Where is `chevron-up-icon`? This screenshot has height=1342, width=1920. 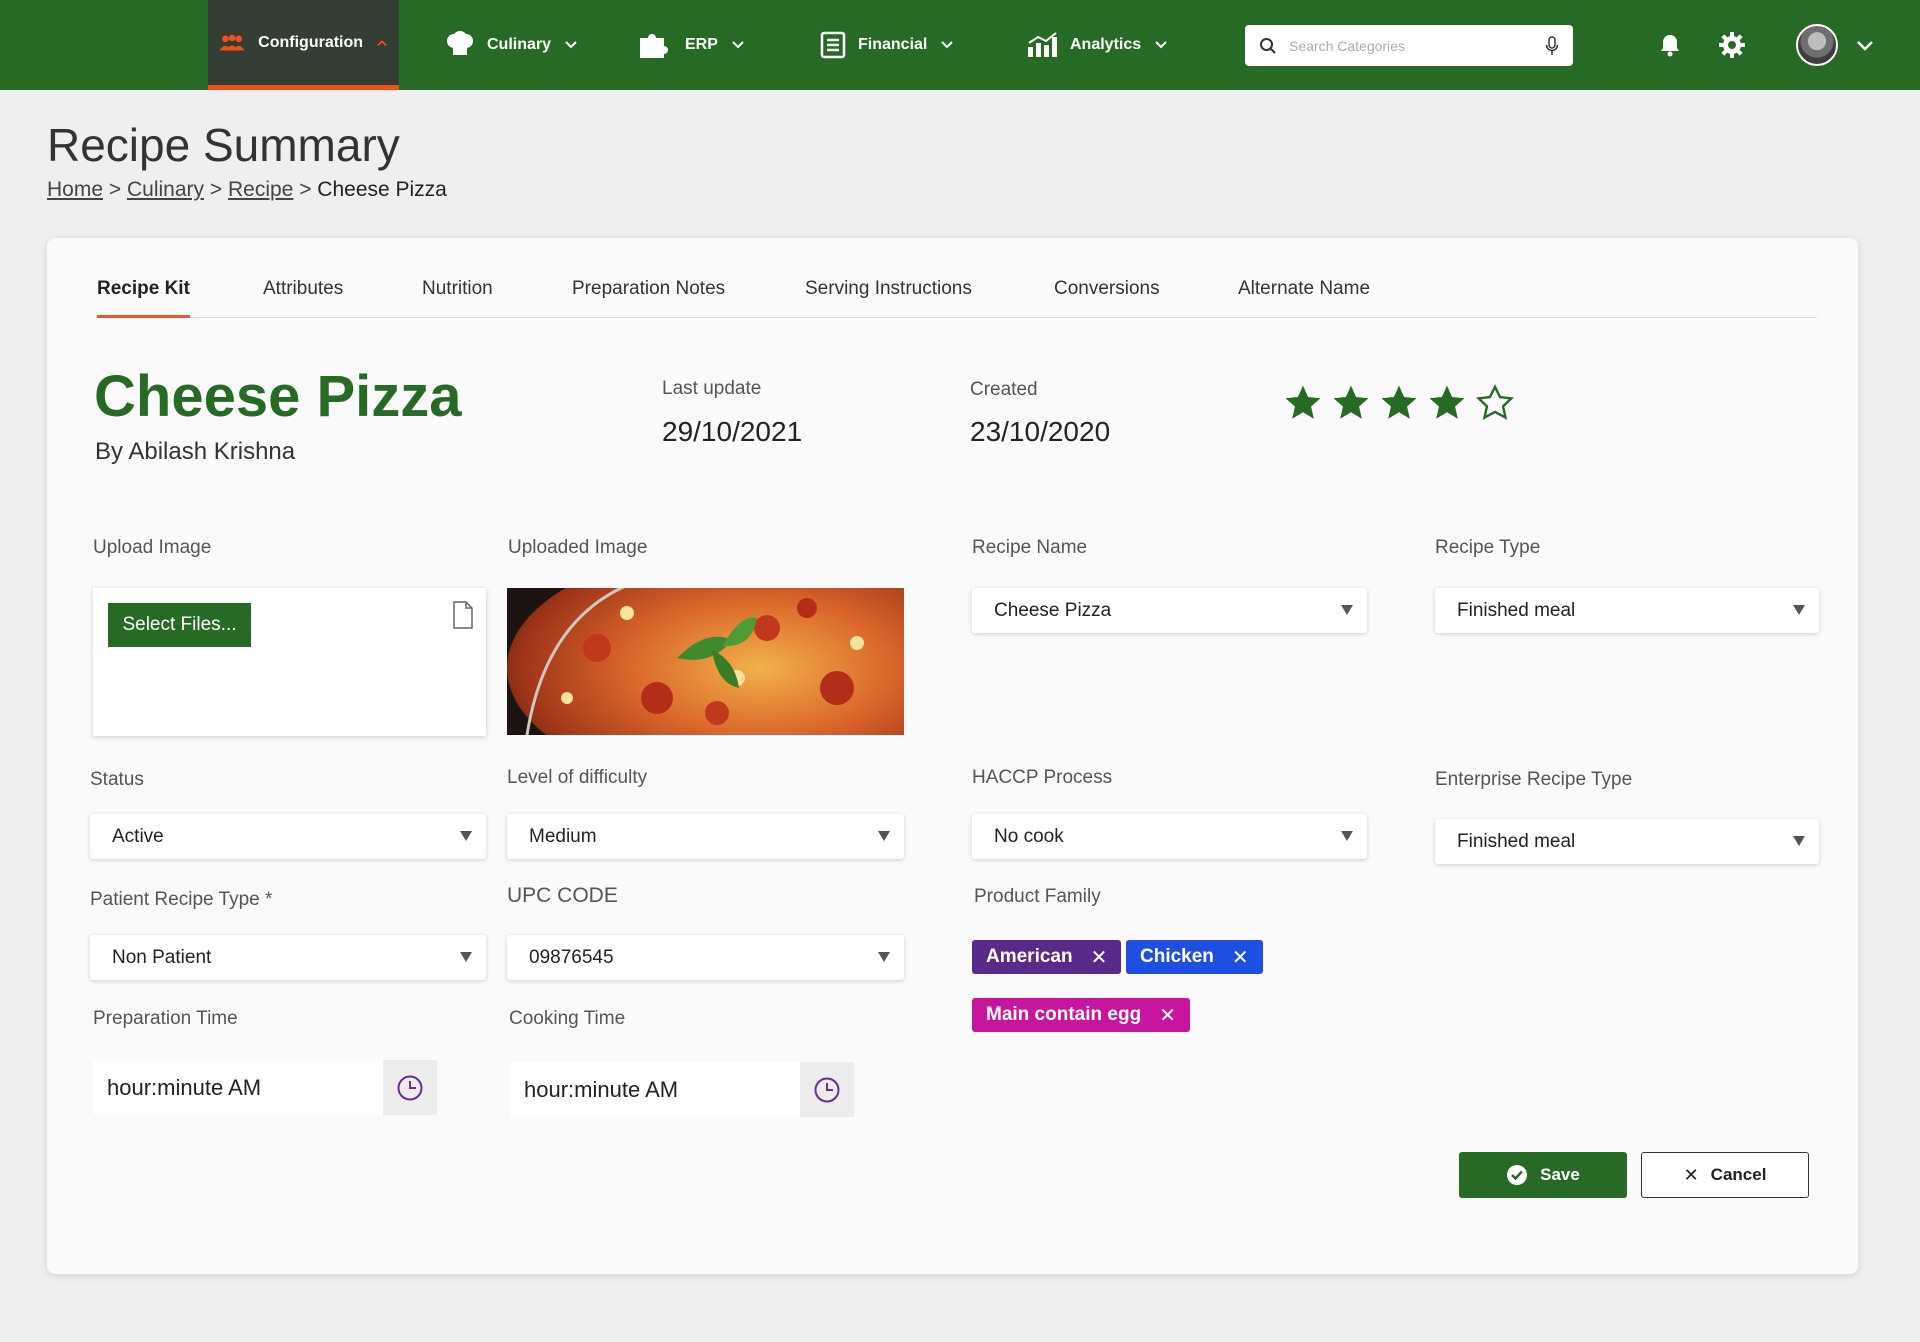 chevron-up-icon is located at coordinates (382, 42).